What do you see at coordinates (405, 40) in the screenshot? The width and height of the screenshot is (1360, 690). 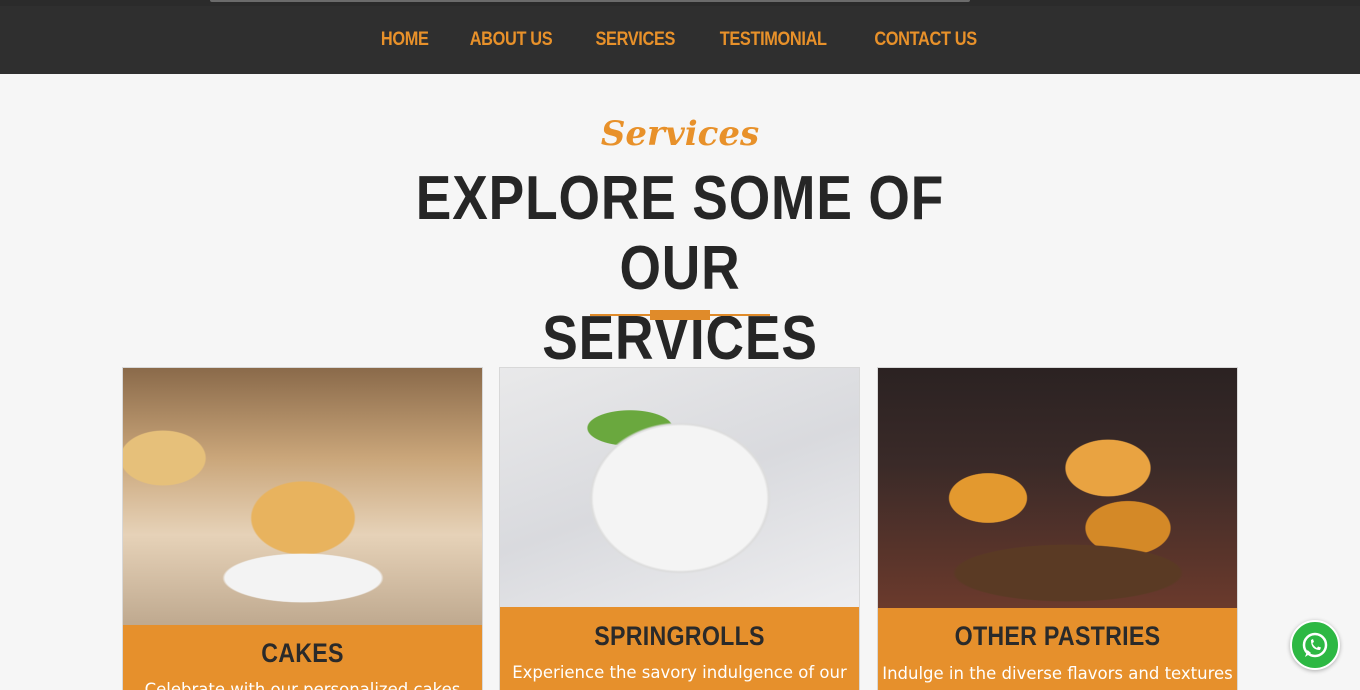 I see `nav-home: HOME` at bounding box center [405, 40].